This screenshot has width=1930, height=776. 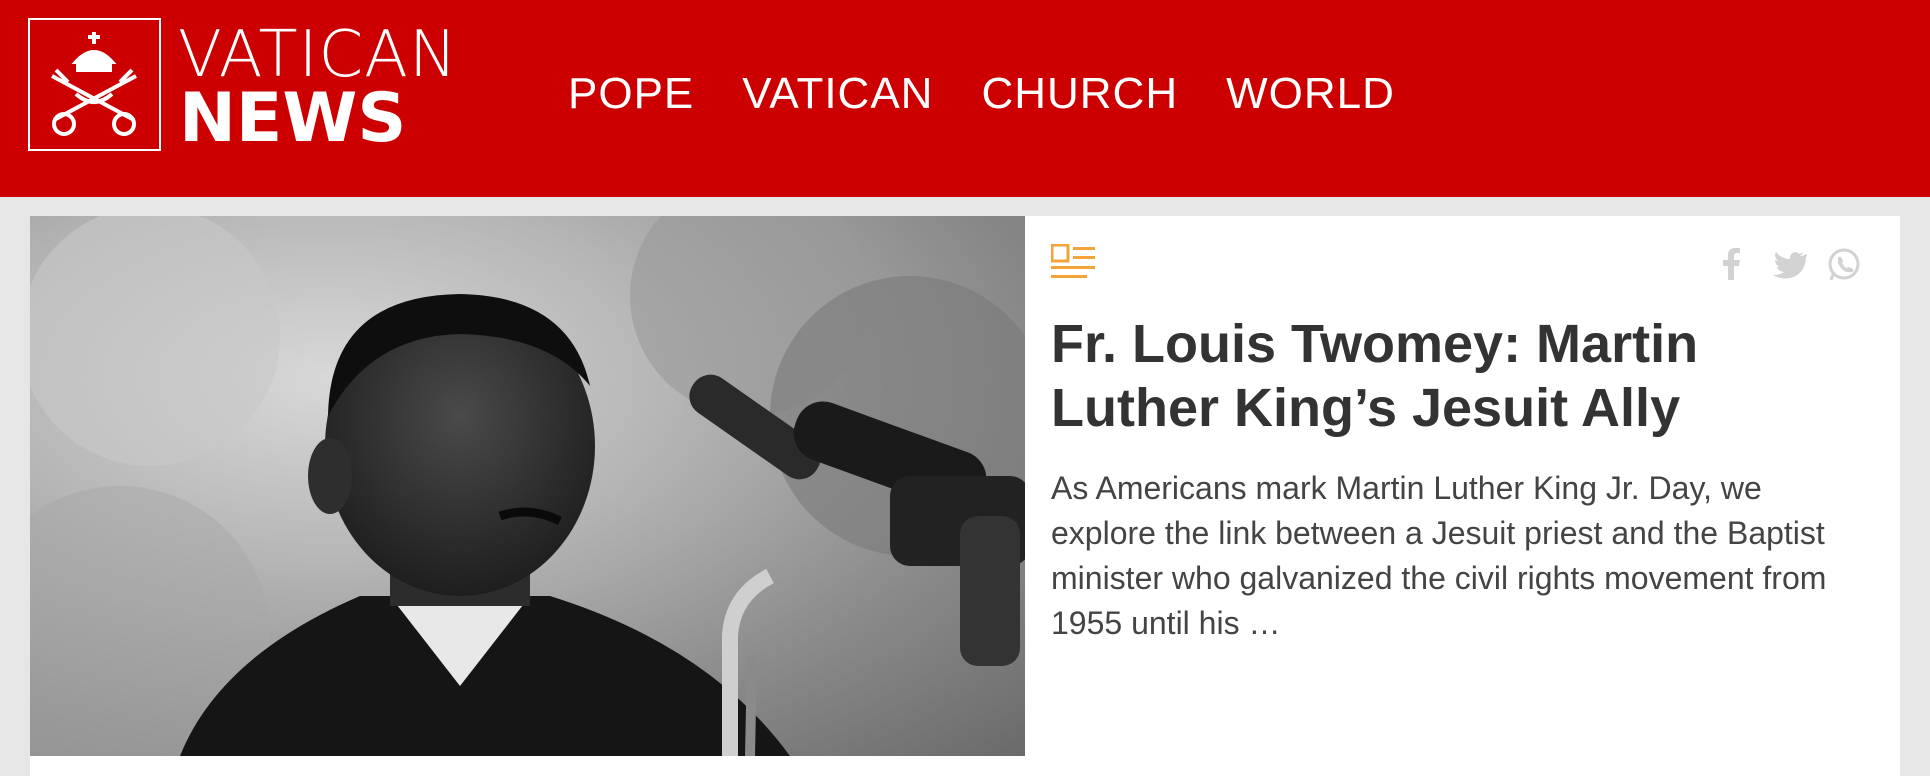 What do you see at coordinates (1079, 94) in the screenshot?
I see `nav-item-church: CHURCH` at bounding box center [1079, 94].